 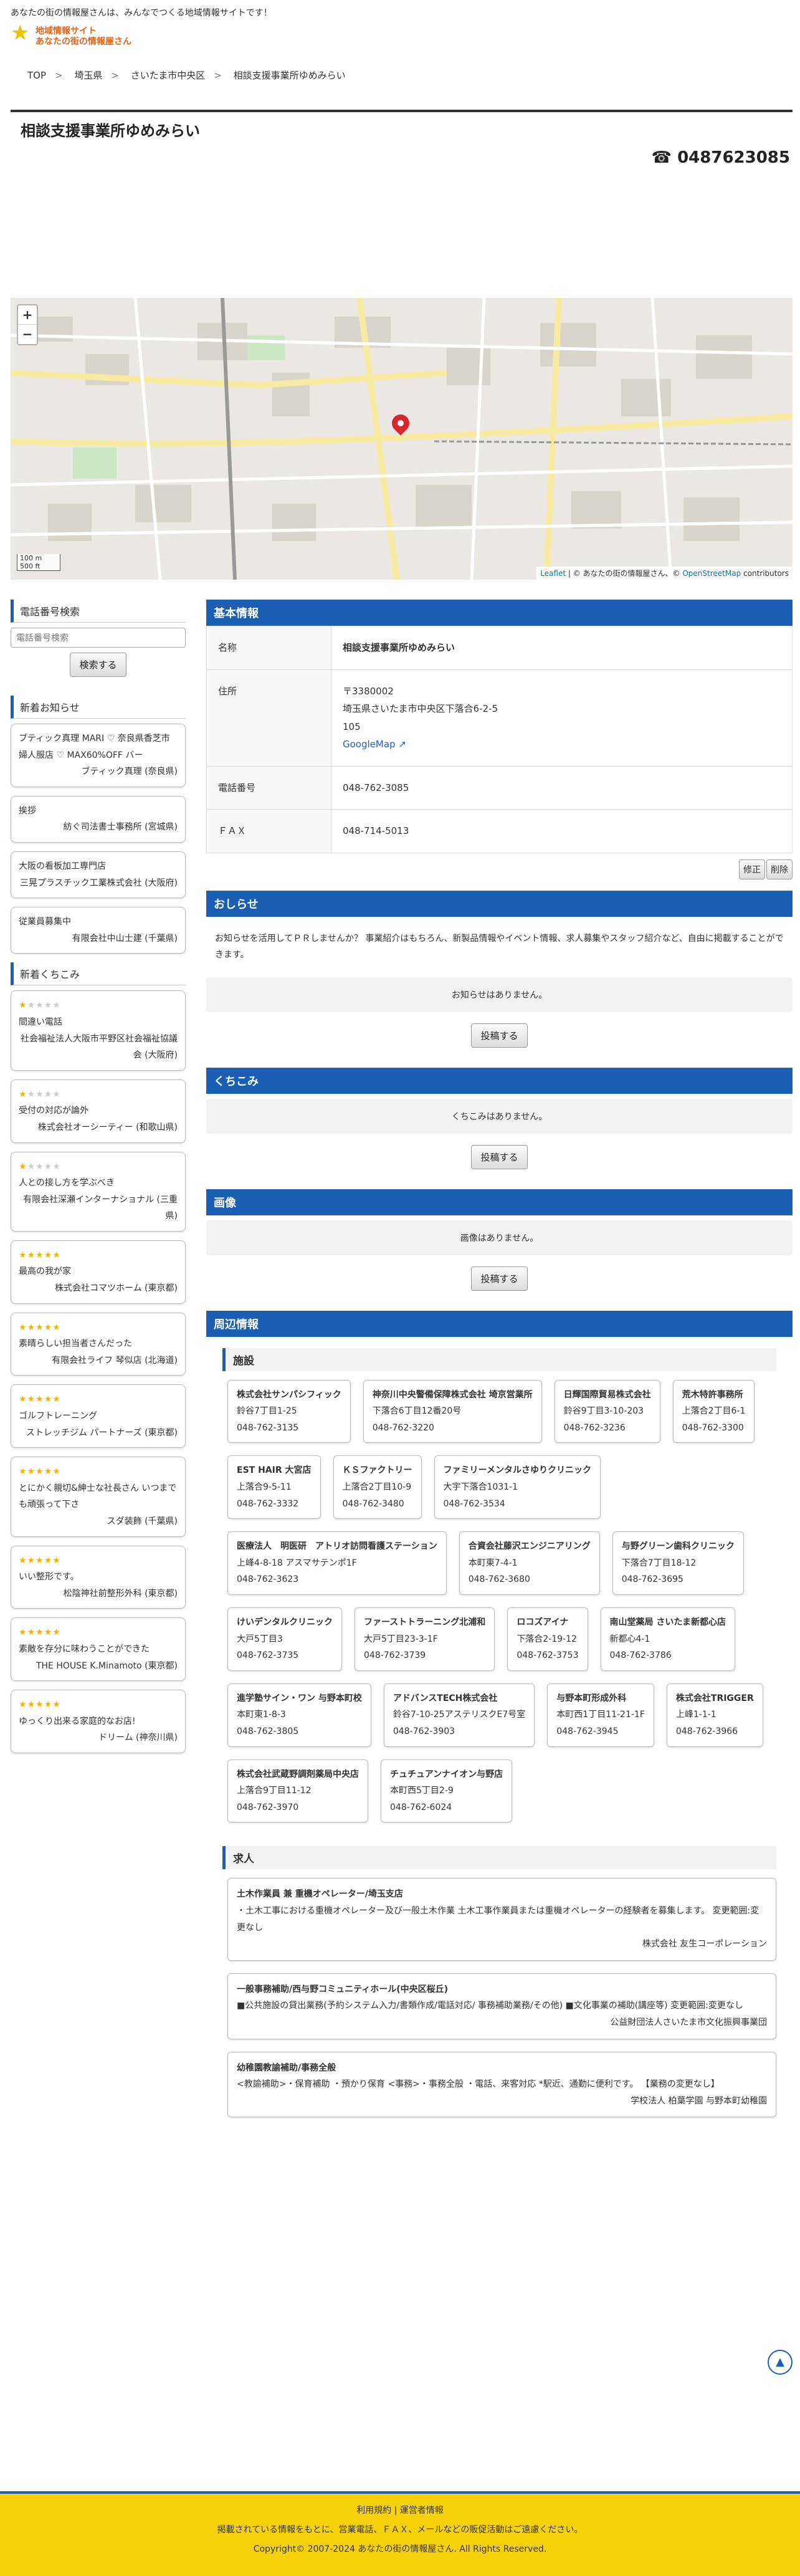 I want to click on facility-card: けいデンタルクリニック 大戸5丁目3 048-762-3735, so click(x=284, y=1639).